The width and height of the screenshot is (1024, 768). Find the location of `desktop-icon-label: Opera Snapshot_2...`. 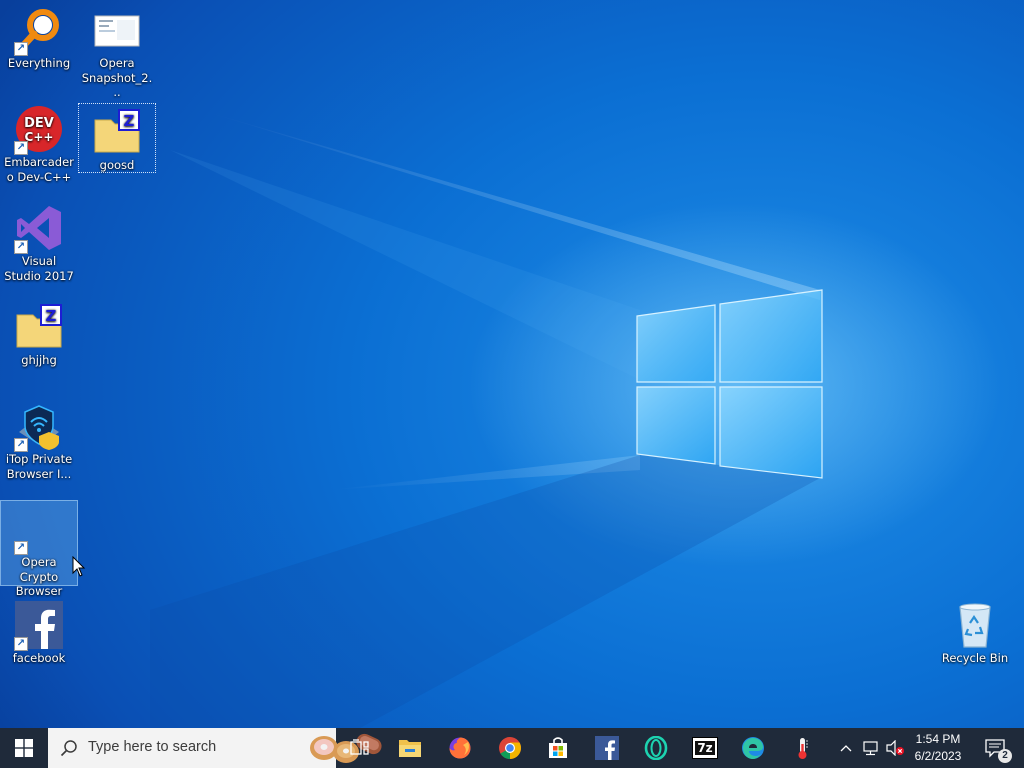

desktop-icon-label: Opera Snapshot_2... is located at coordinates (117, 77).